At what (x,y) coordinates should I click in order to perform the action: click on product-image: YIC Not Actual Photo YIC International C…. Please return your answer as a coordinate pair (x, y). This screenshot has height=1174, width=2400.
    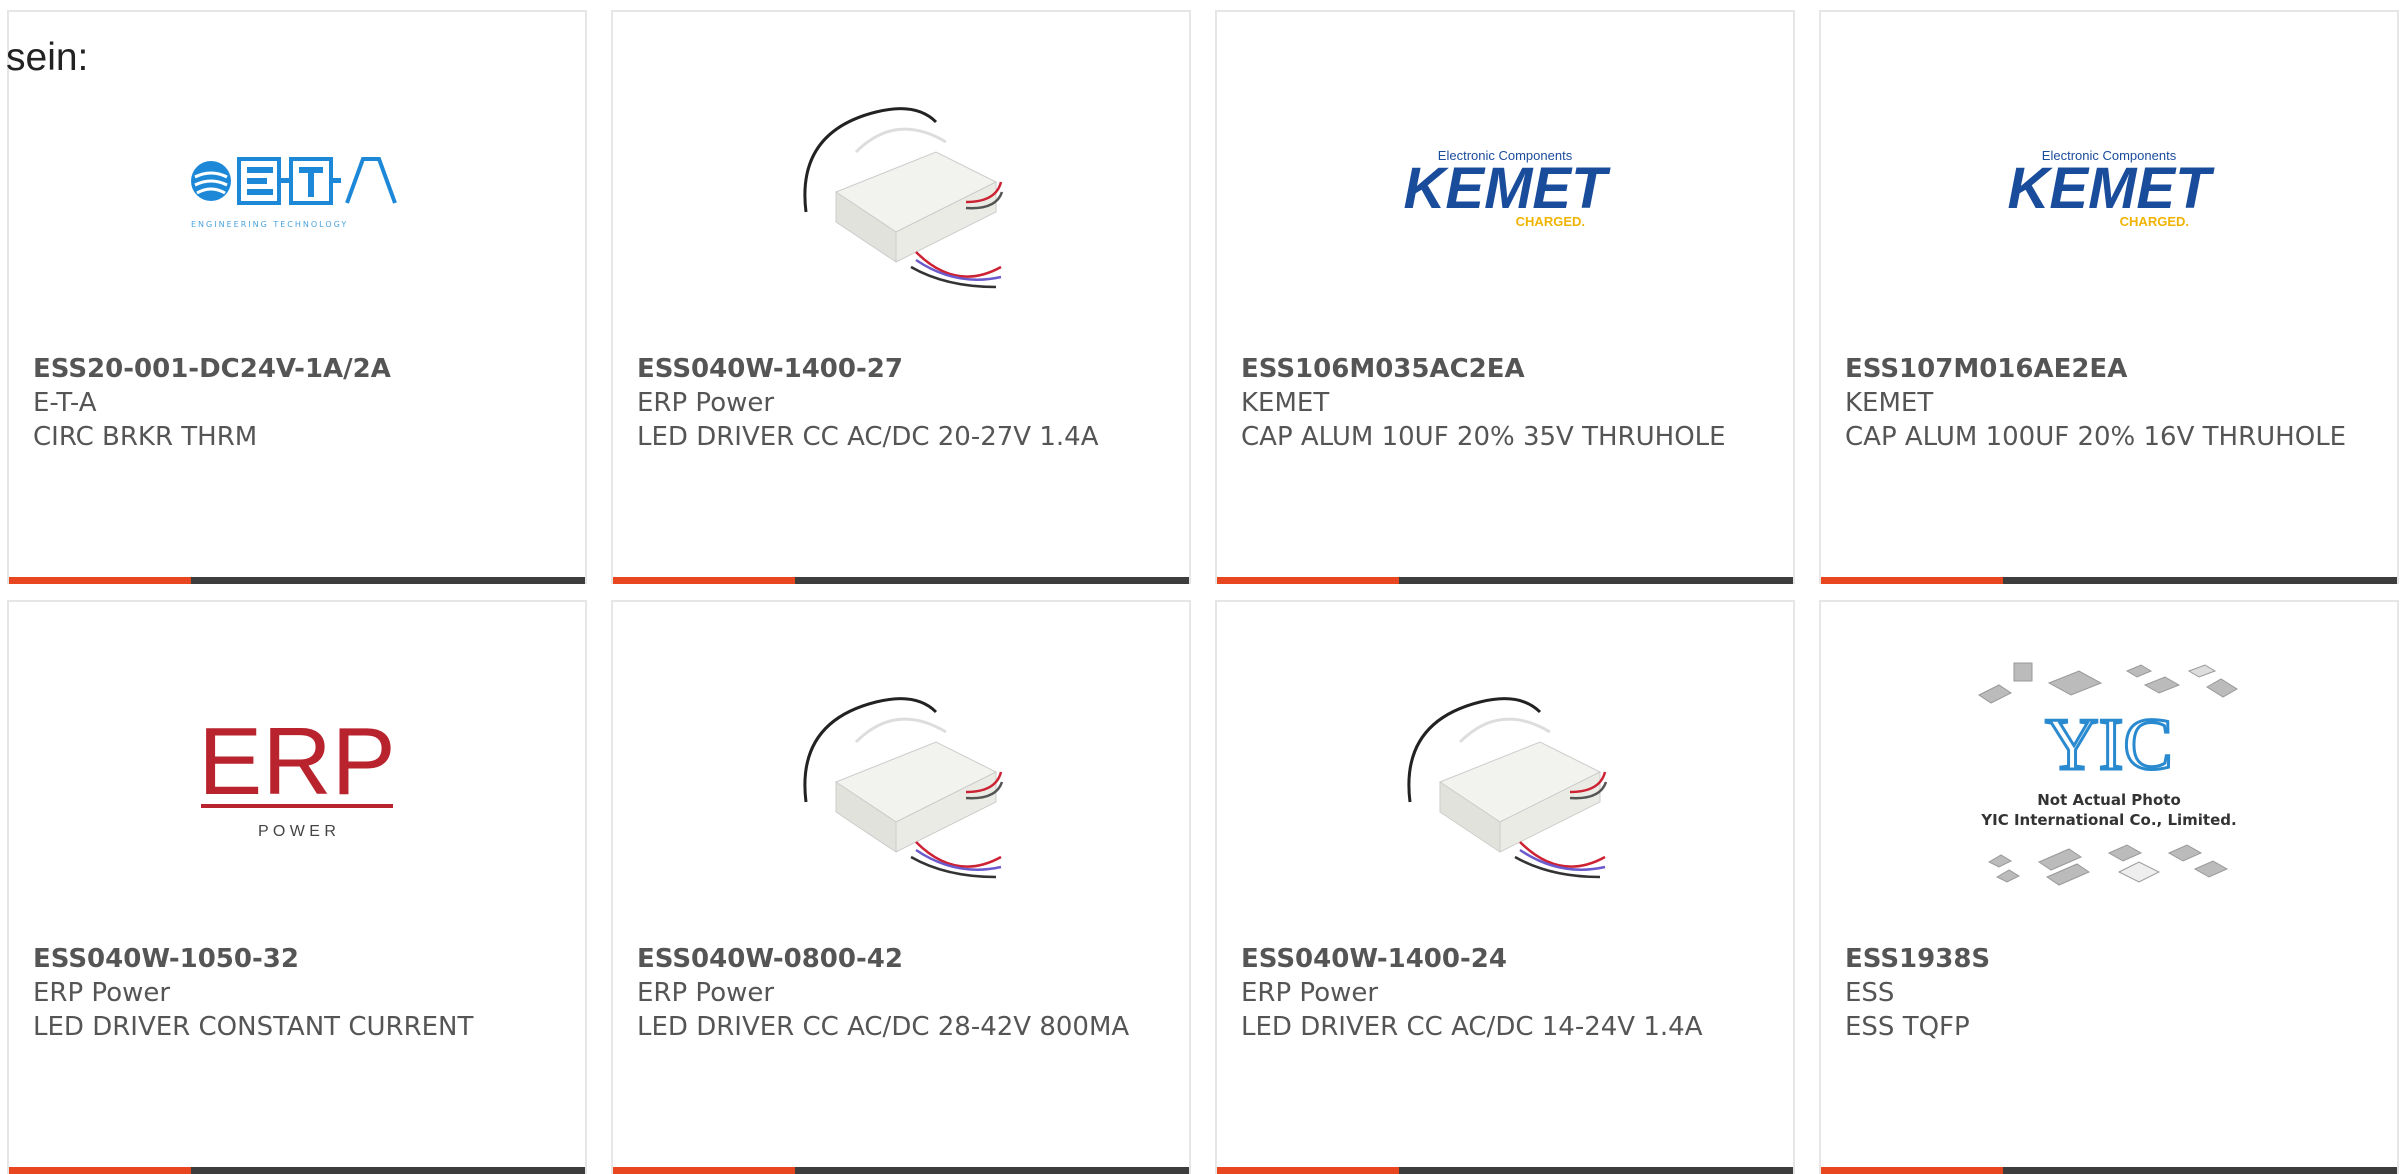
    Looking at the image, I should click on (2109, 782).